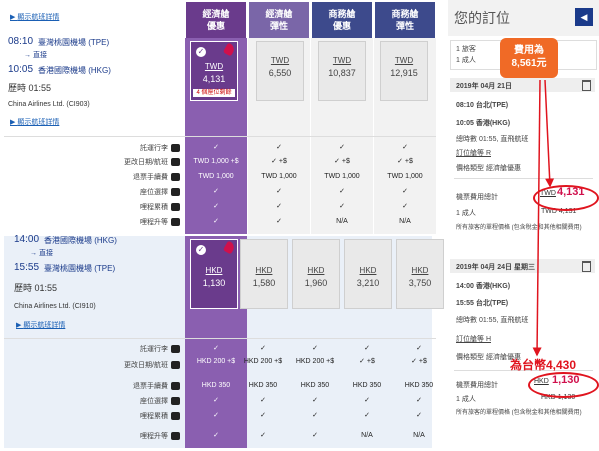 This screenshot has width=599, height=451. I want to click on highlight-ellipse-hkd, so click(563, 385).